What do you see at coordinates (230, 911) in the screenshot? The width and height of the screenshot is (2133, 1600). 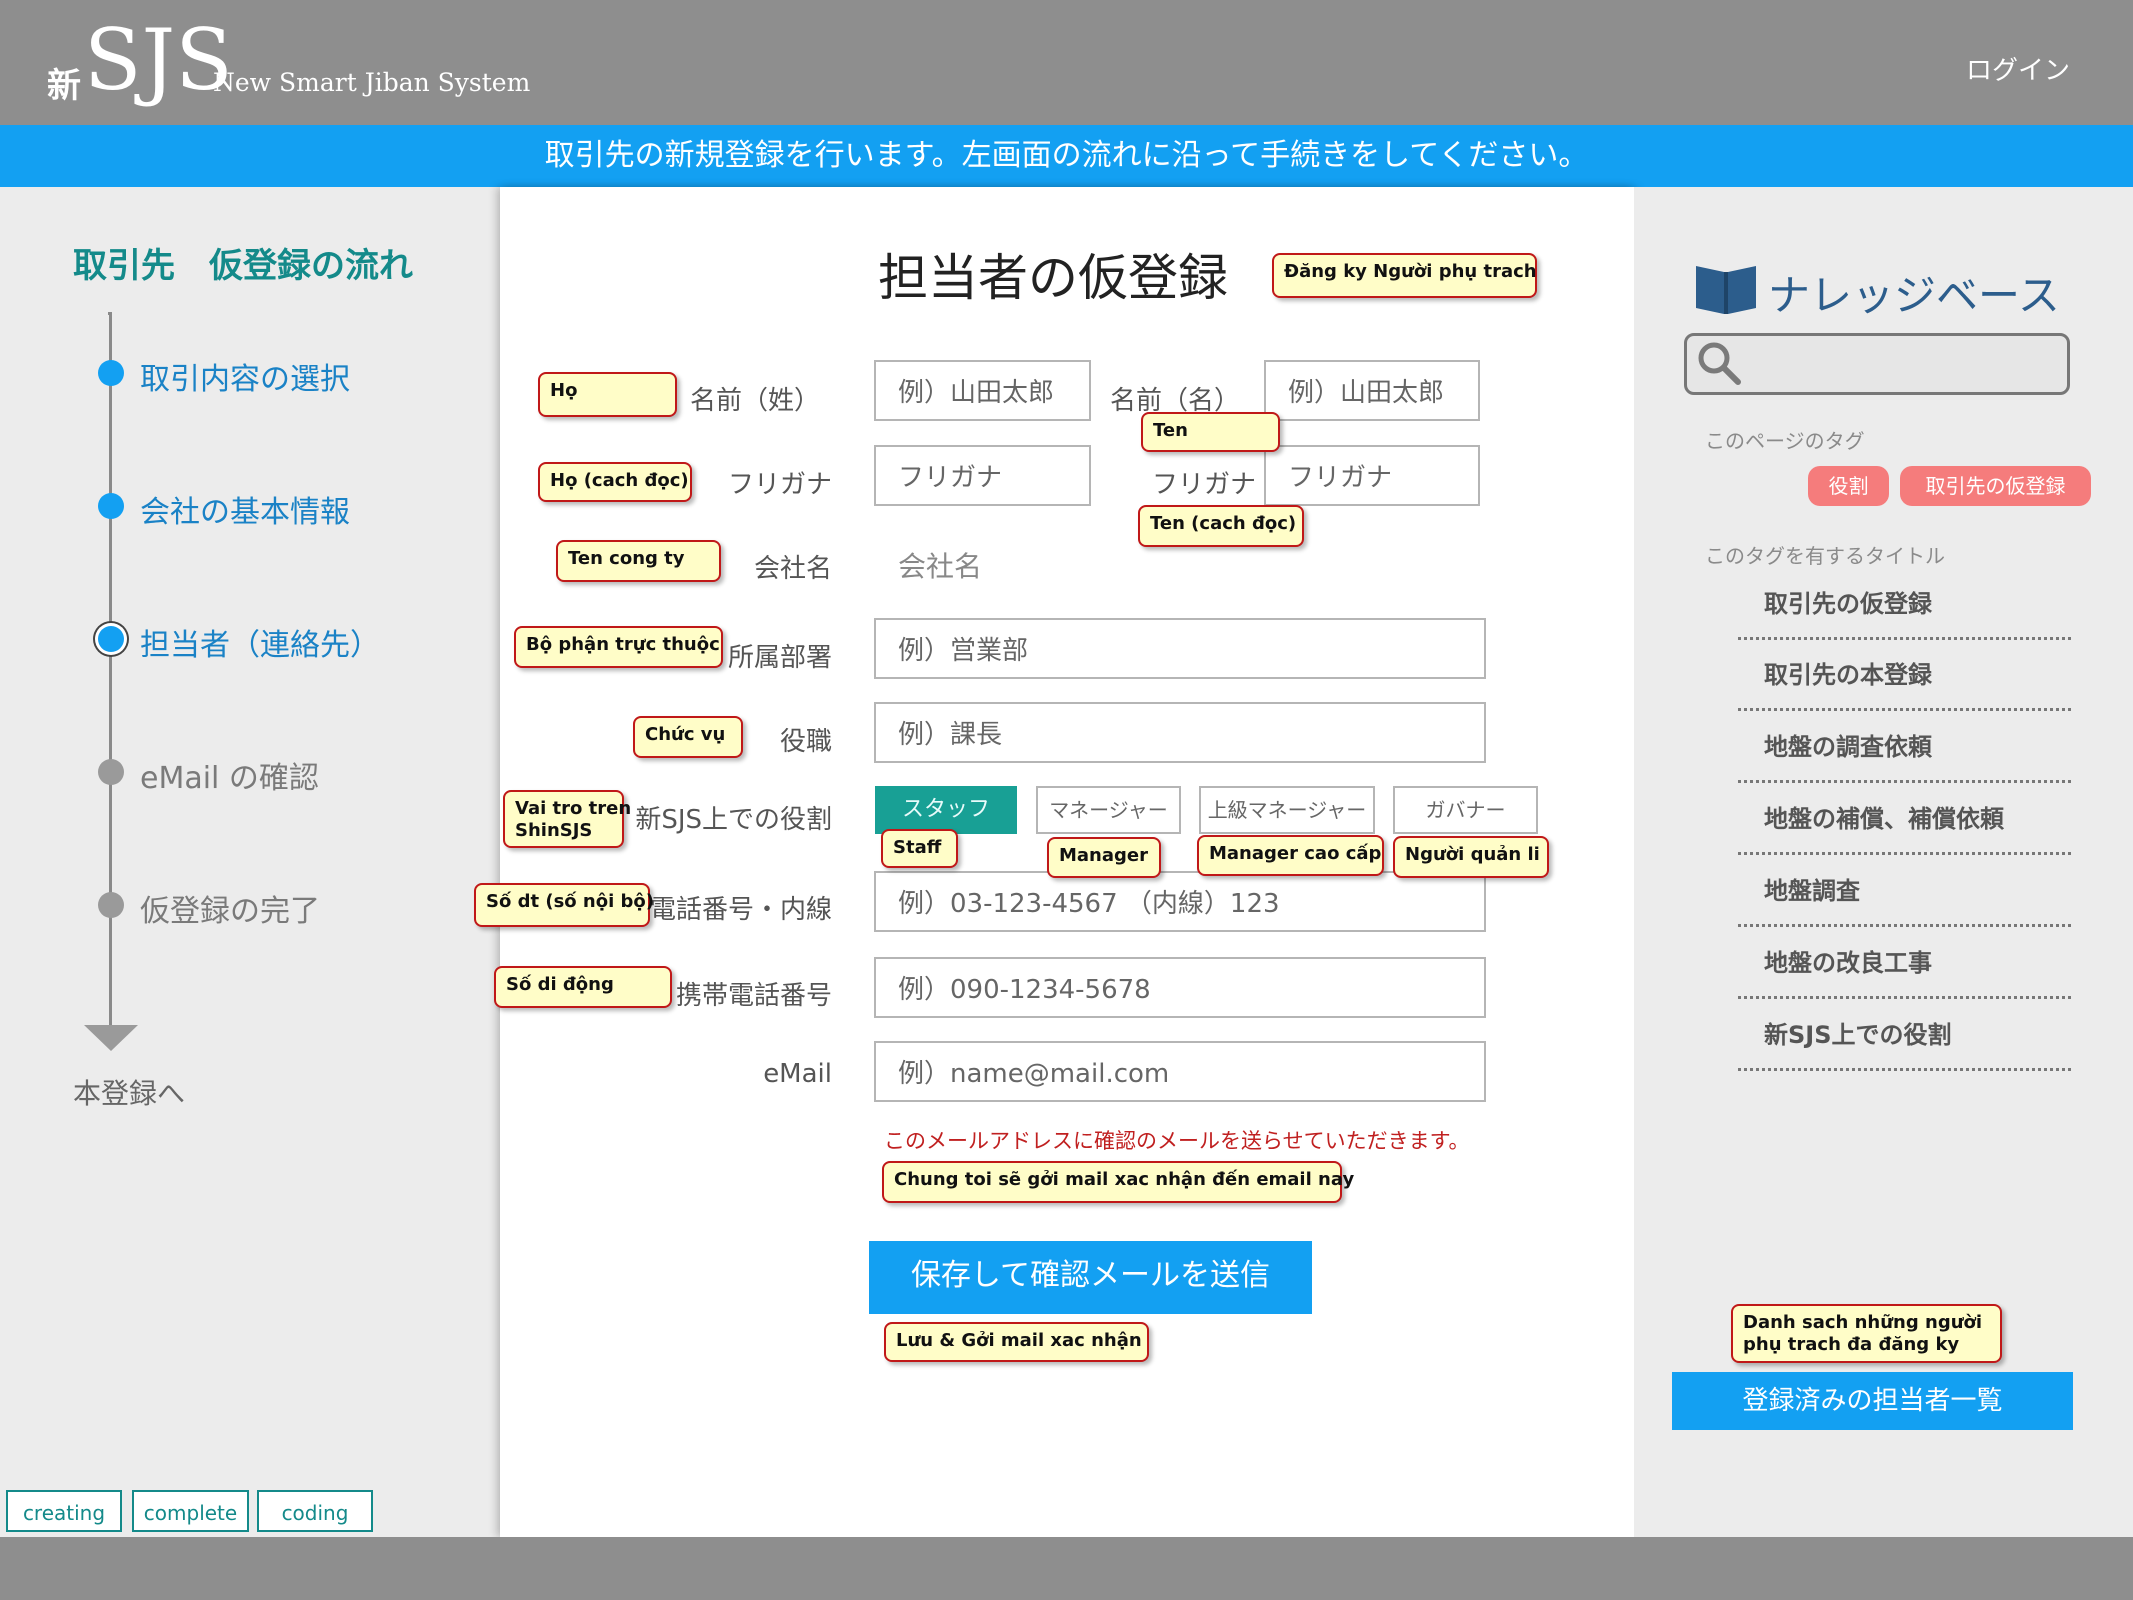 I see `flow-step-complete: 仮登録の完了` at bounding box center [230, 911].